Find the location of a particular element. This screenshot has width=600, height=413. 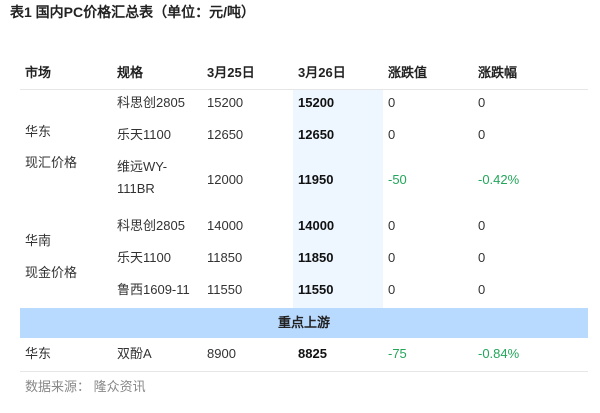

mar25-cell: 15200 is located at coordinates (225, 102).